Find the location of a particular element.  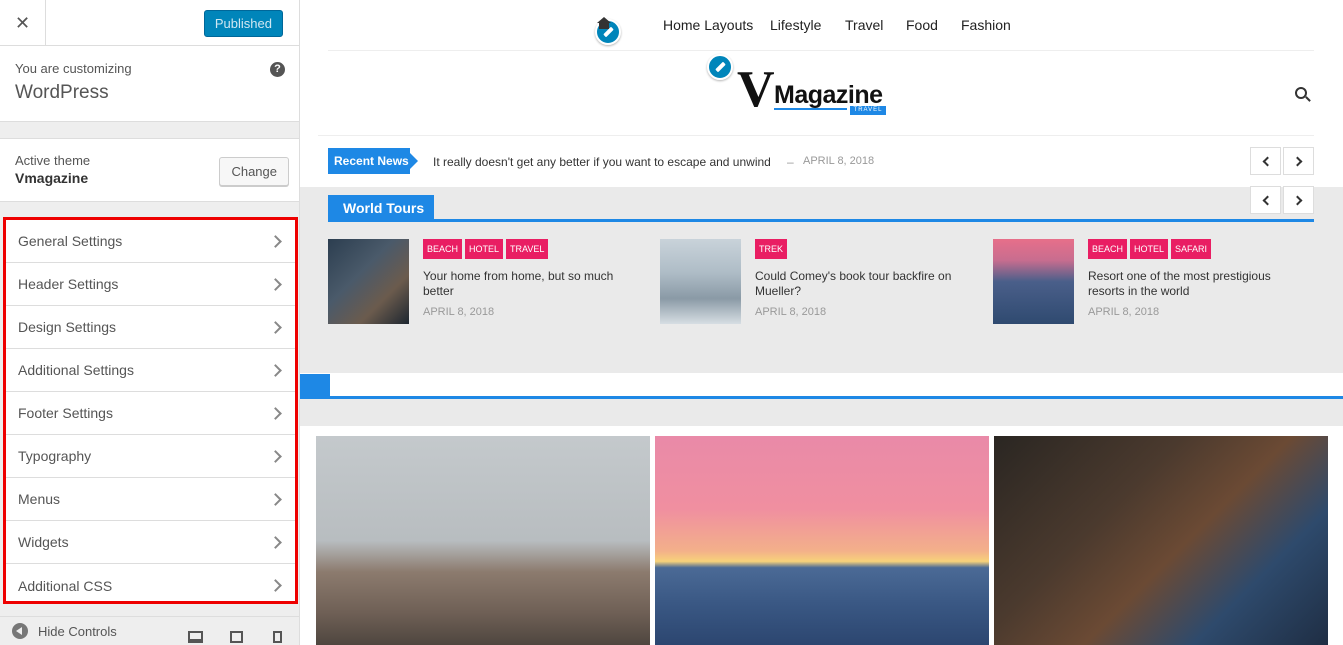

panel-label: General Settings is located at coordinates (70, 241).